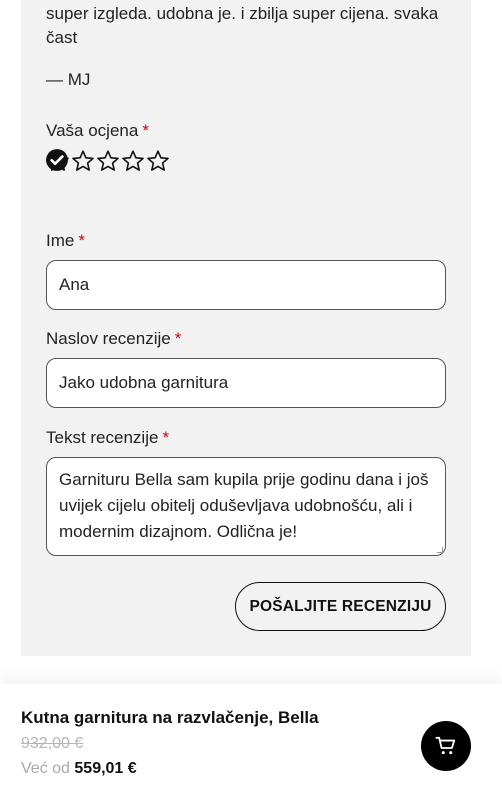  I want to click on check-badge-icon, so click(57, 160).